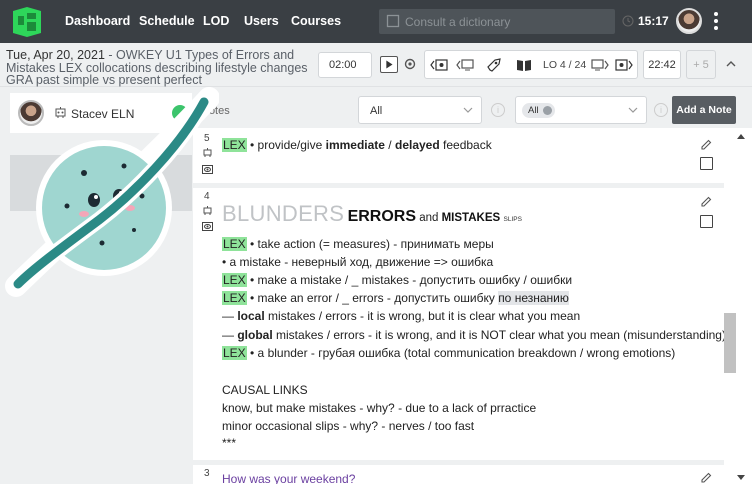  What do you see at coordinates (581, 110) in the screenshot?
I see `notes-tag-select: All` at bounding box center [581, 110].